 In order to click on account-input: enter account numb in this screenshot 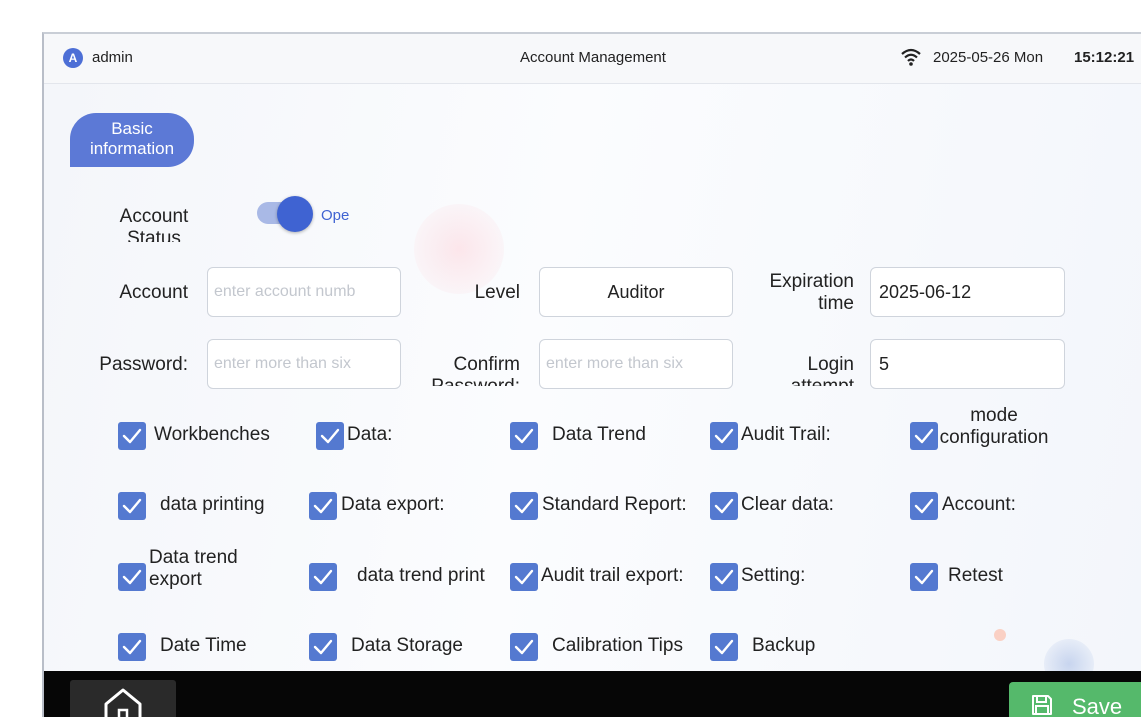, I will do `click(304, 292)`.